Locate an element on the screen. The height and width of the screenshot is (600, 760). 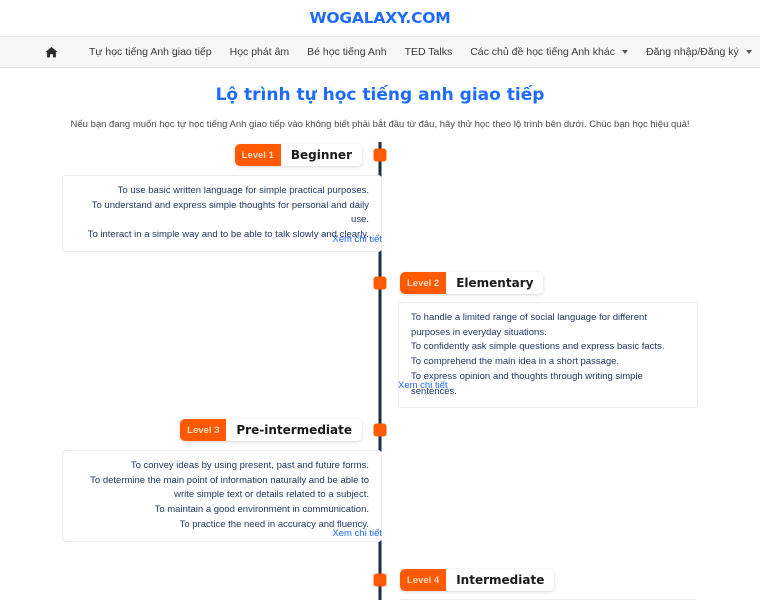
nav-item-label: Bé học tiếng Anh is located at coordinates (347, 52).